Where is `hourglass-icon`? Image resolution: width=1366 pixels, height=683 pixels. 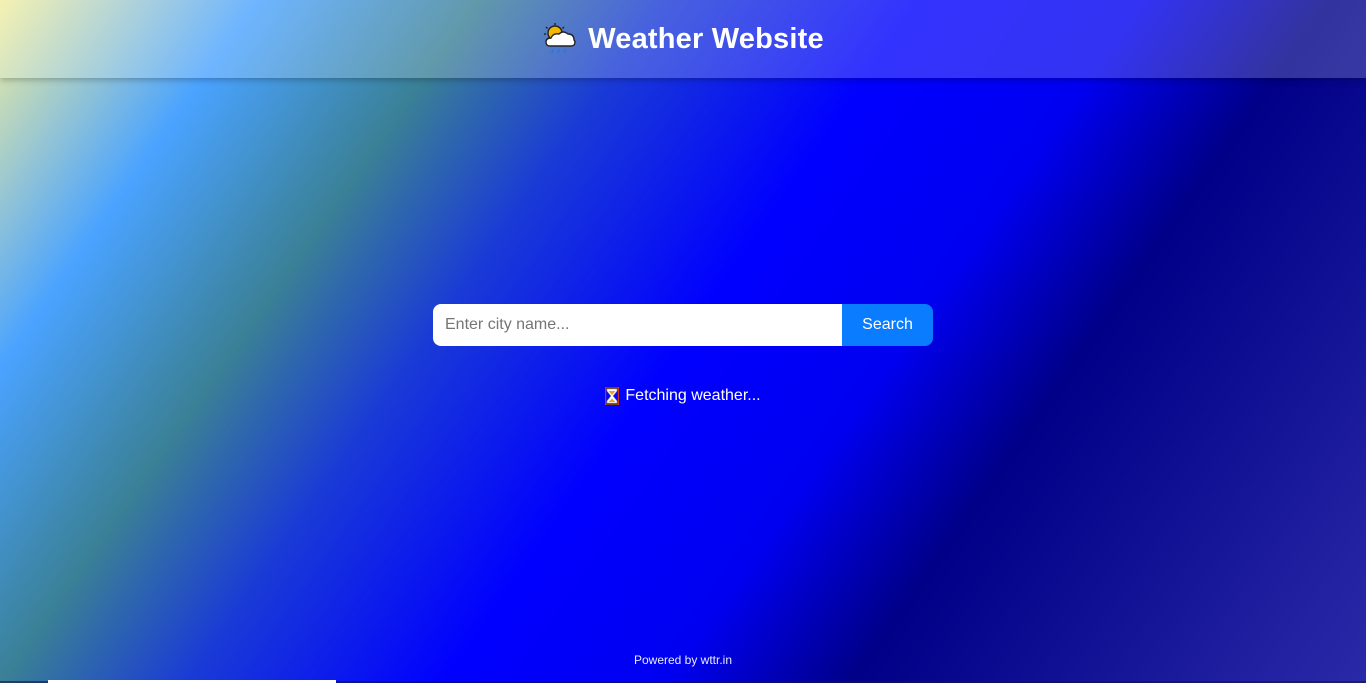
hourglass-icon is located at coordinates (612, 396).